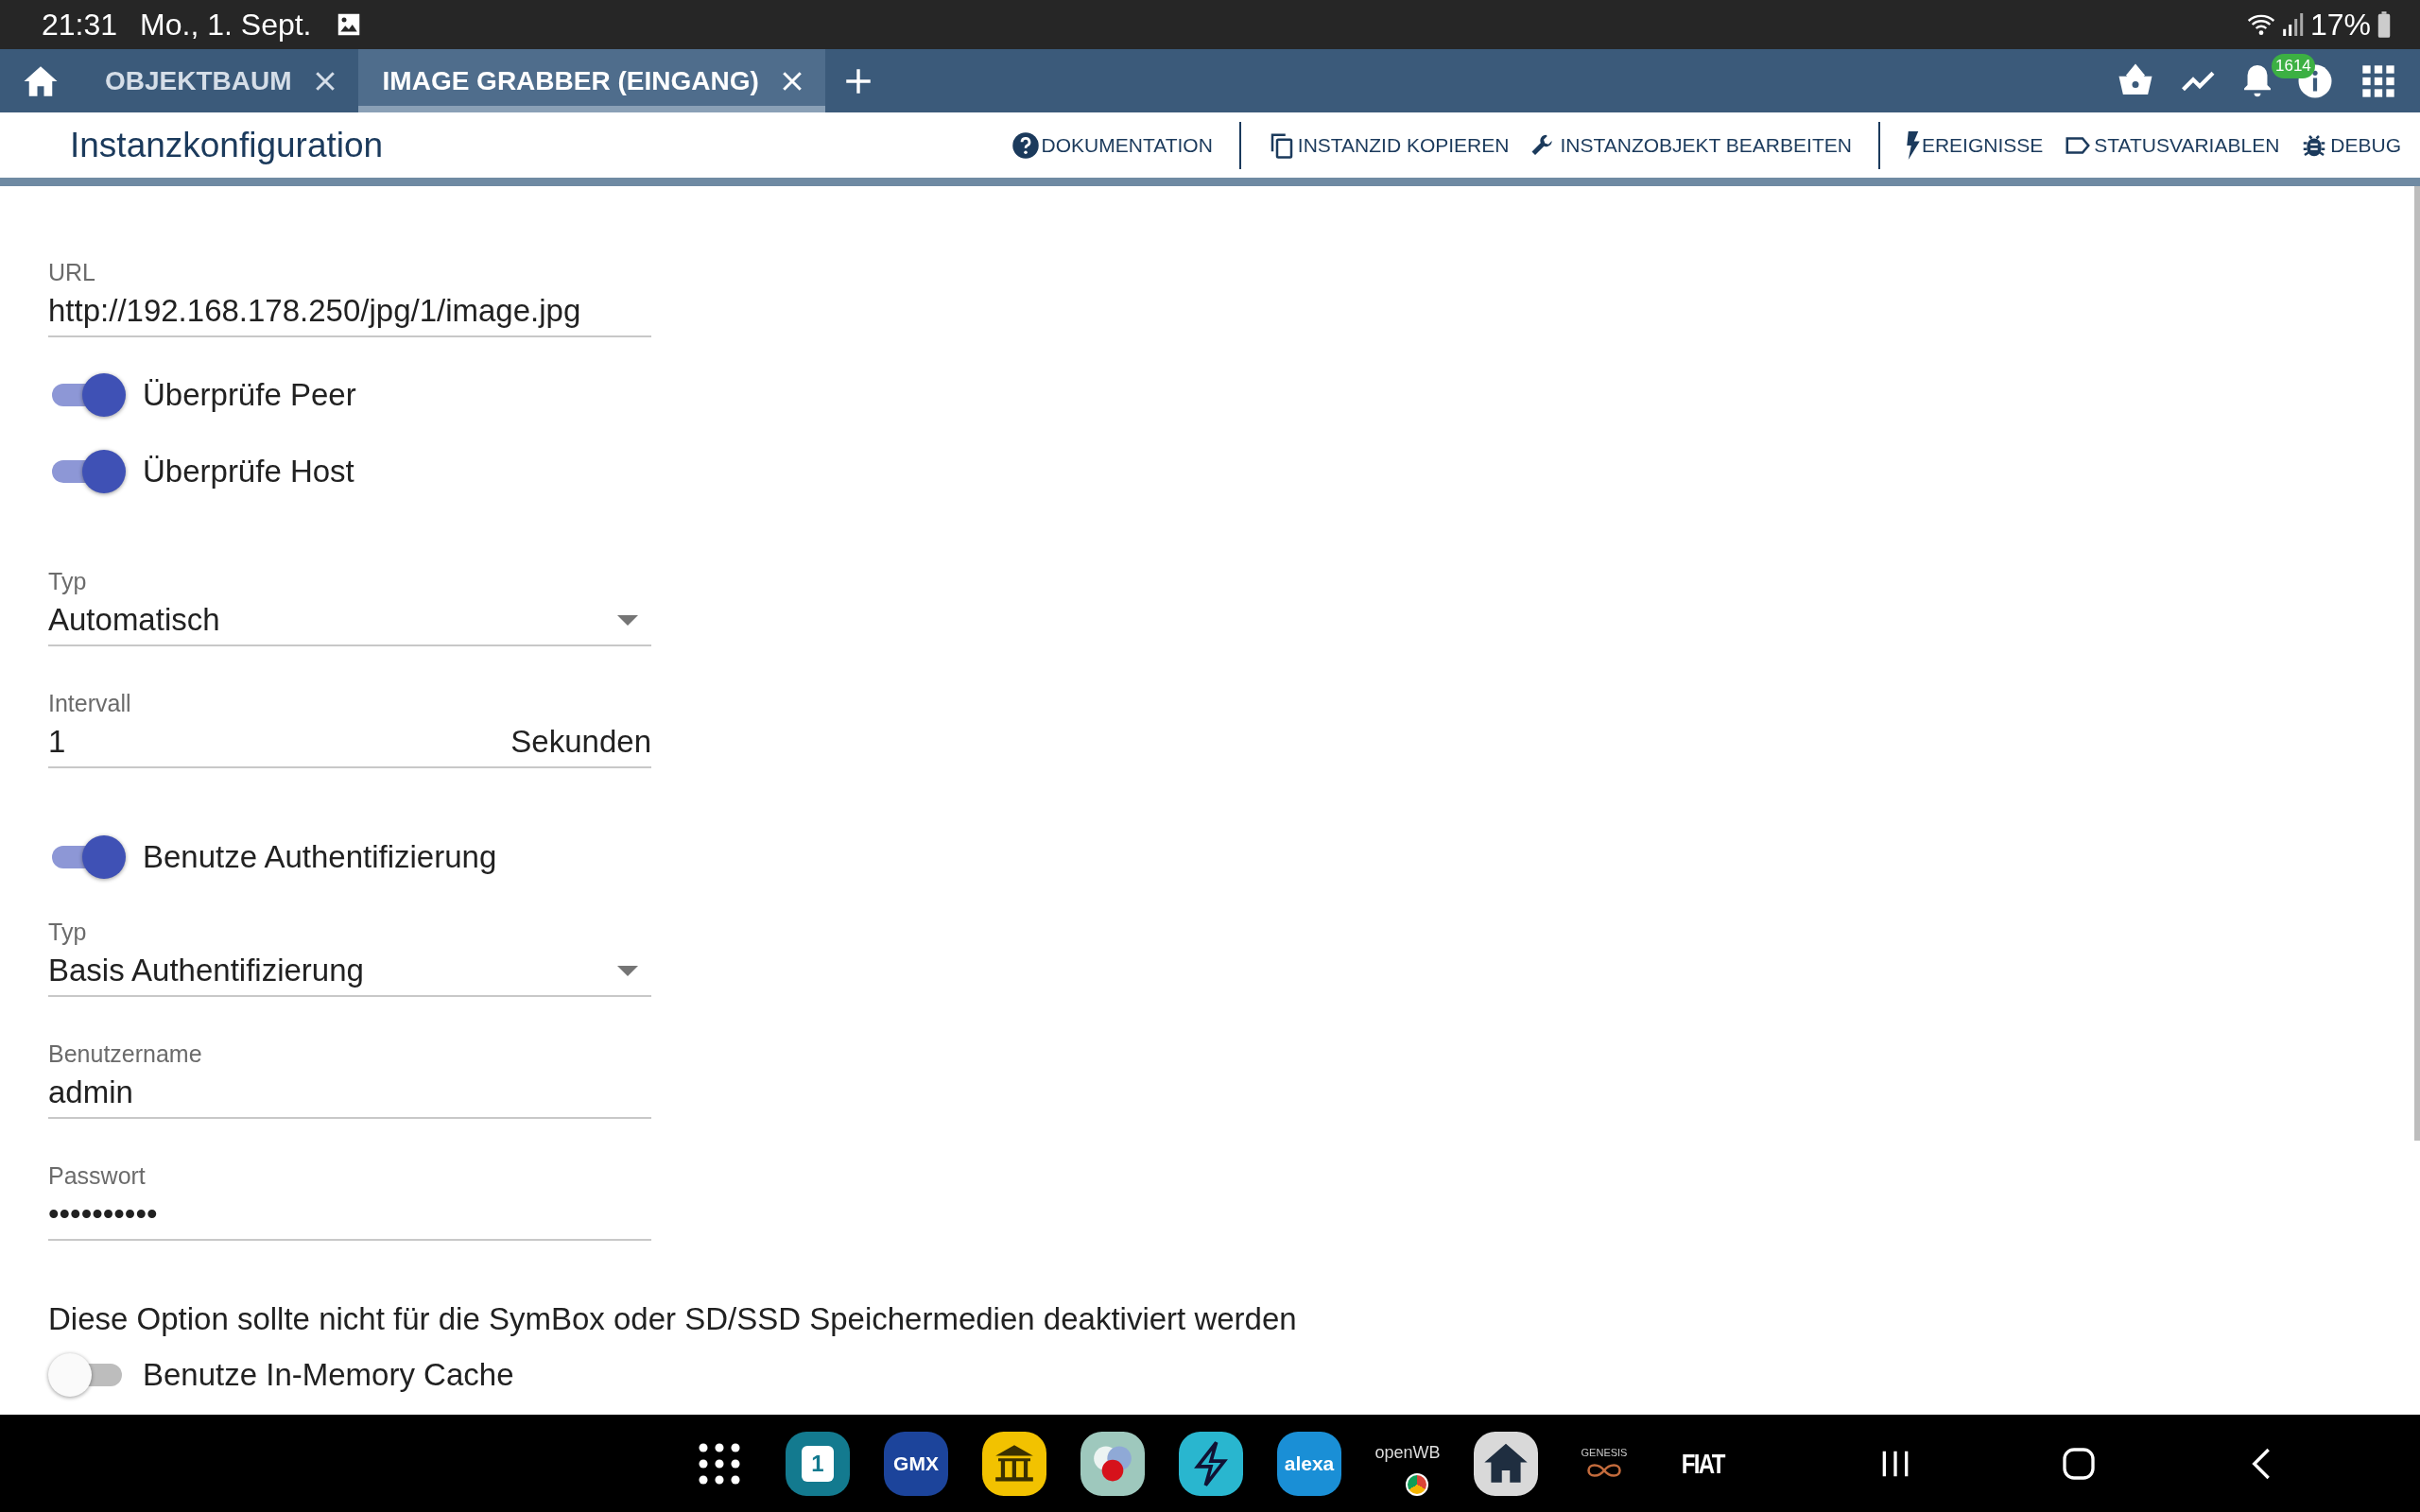  Describe the element at coordinates (1211, 1463) in the screenshot. I see `lightning-app-icon` at that location.